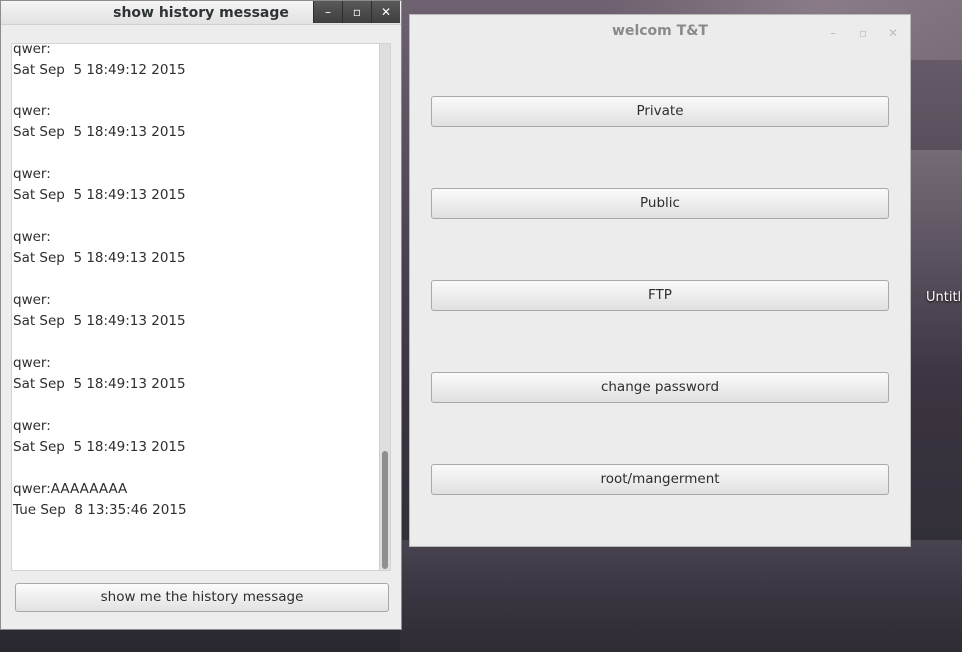  Describe the element at coordinates (681, 596) in the screenshot. I see `background-beach` at that location.